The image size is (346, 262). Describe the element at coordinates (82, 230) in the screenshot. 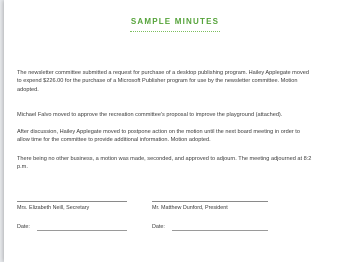

I see `secretary-date-blank` at that location.